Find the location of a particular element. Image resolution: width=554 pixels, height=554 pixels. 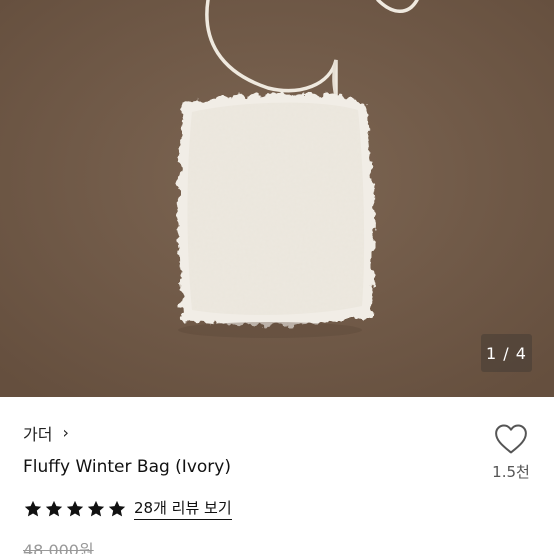

star-rating is located at coordinates (75, 509).